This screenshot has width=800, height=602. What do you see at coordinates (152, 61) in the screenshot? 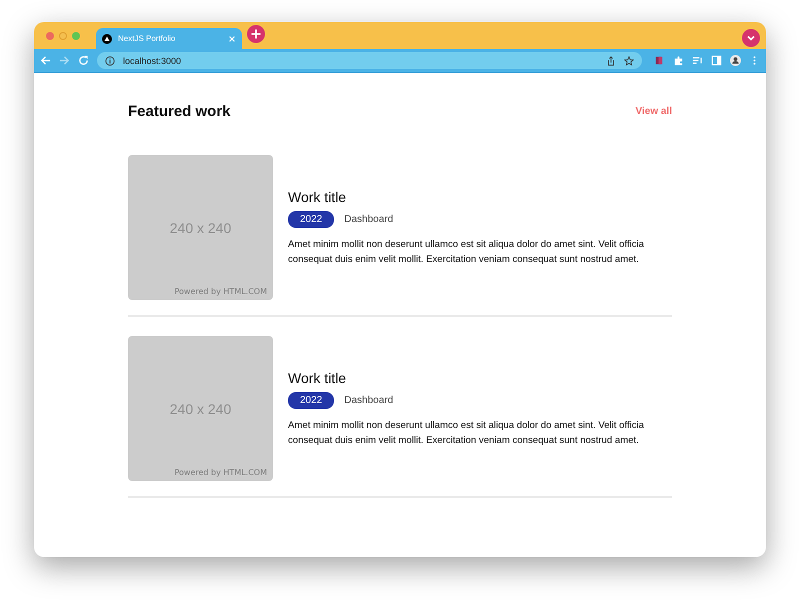
I see `url-text: localhost:3000` at bounding box center [152, 61].